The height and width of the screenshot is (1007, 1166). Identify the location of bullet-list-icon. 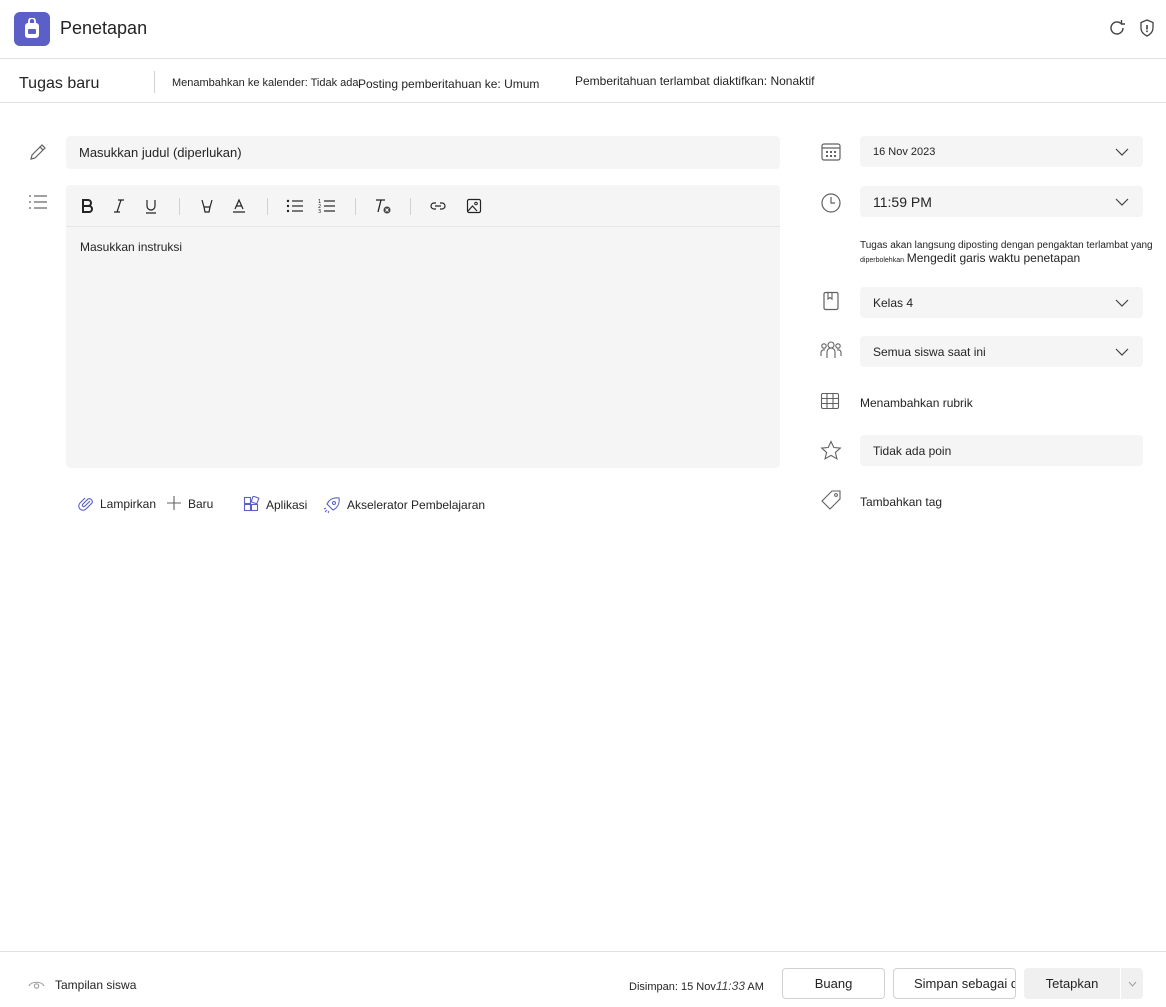
(295, 206).